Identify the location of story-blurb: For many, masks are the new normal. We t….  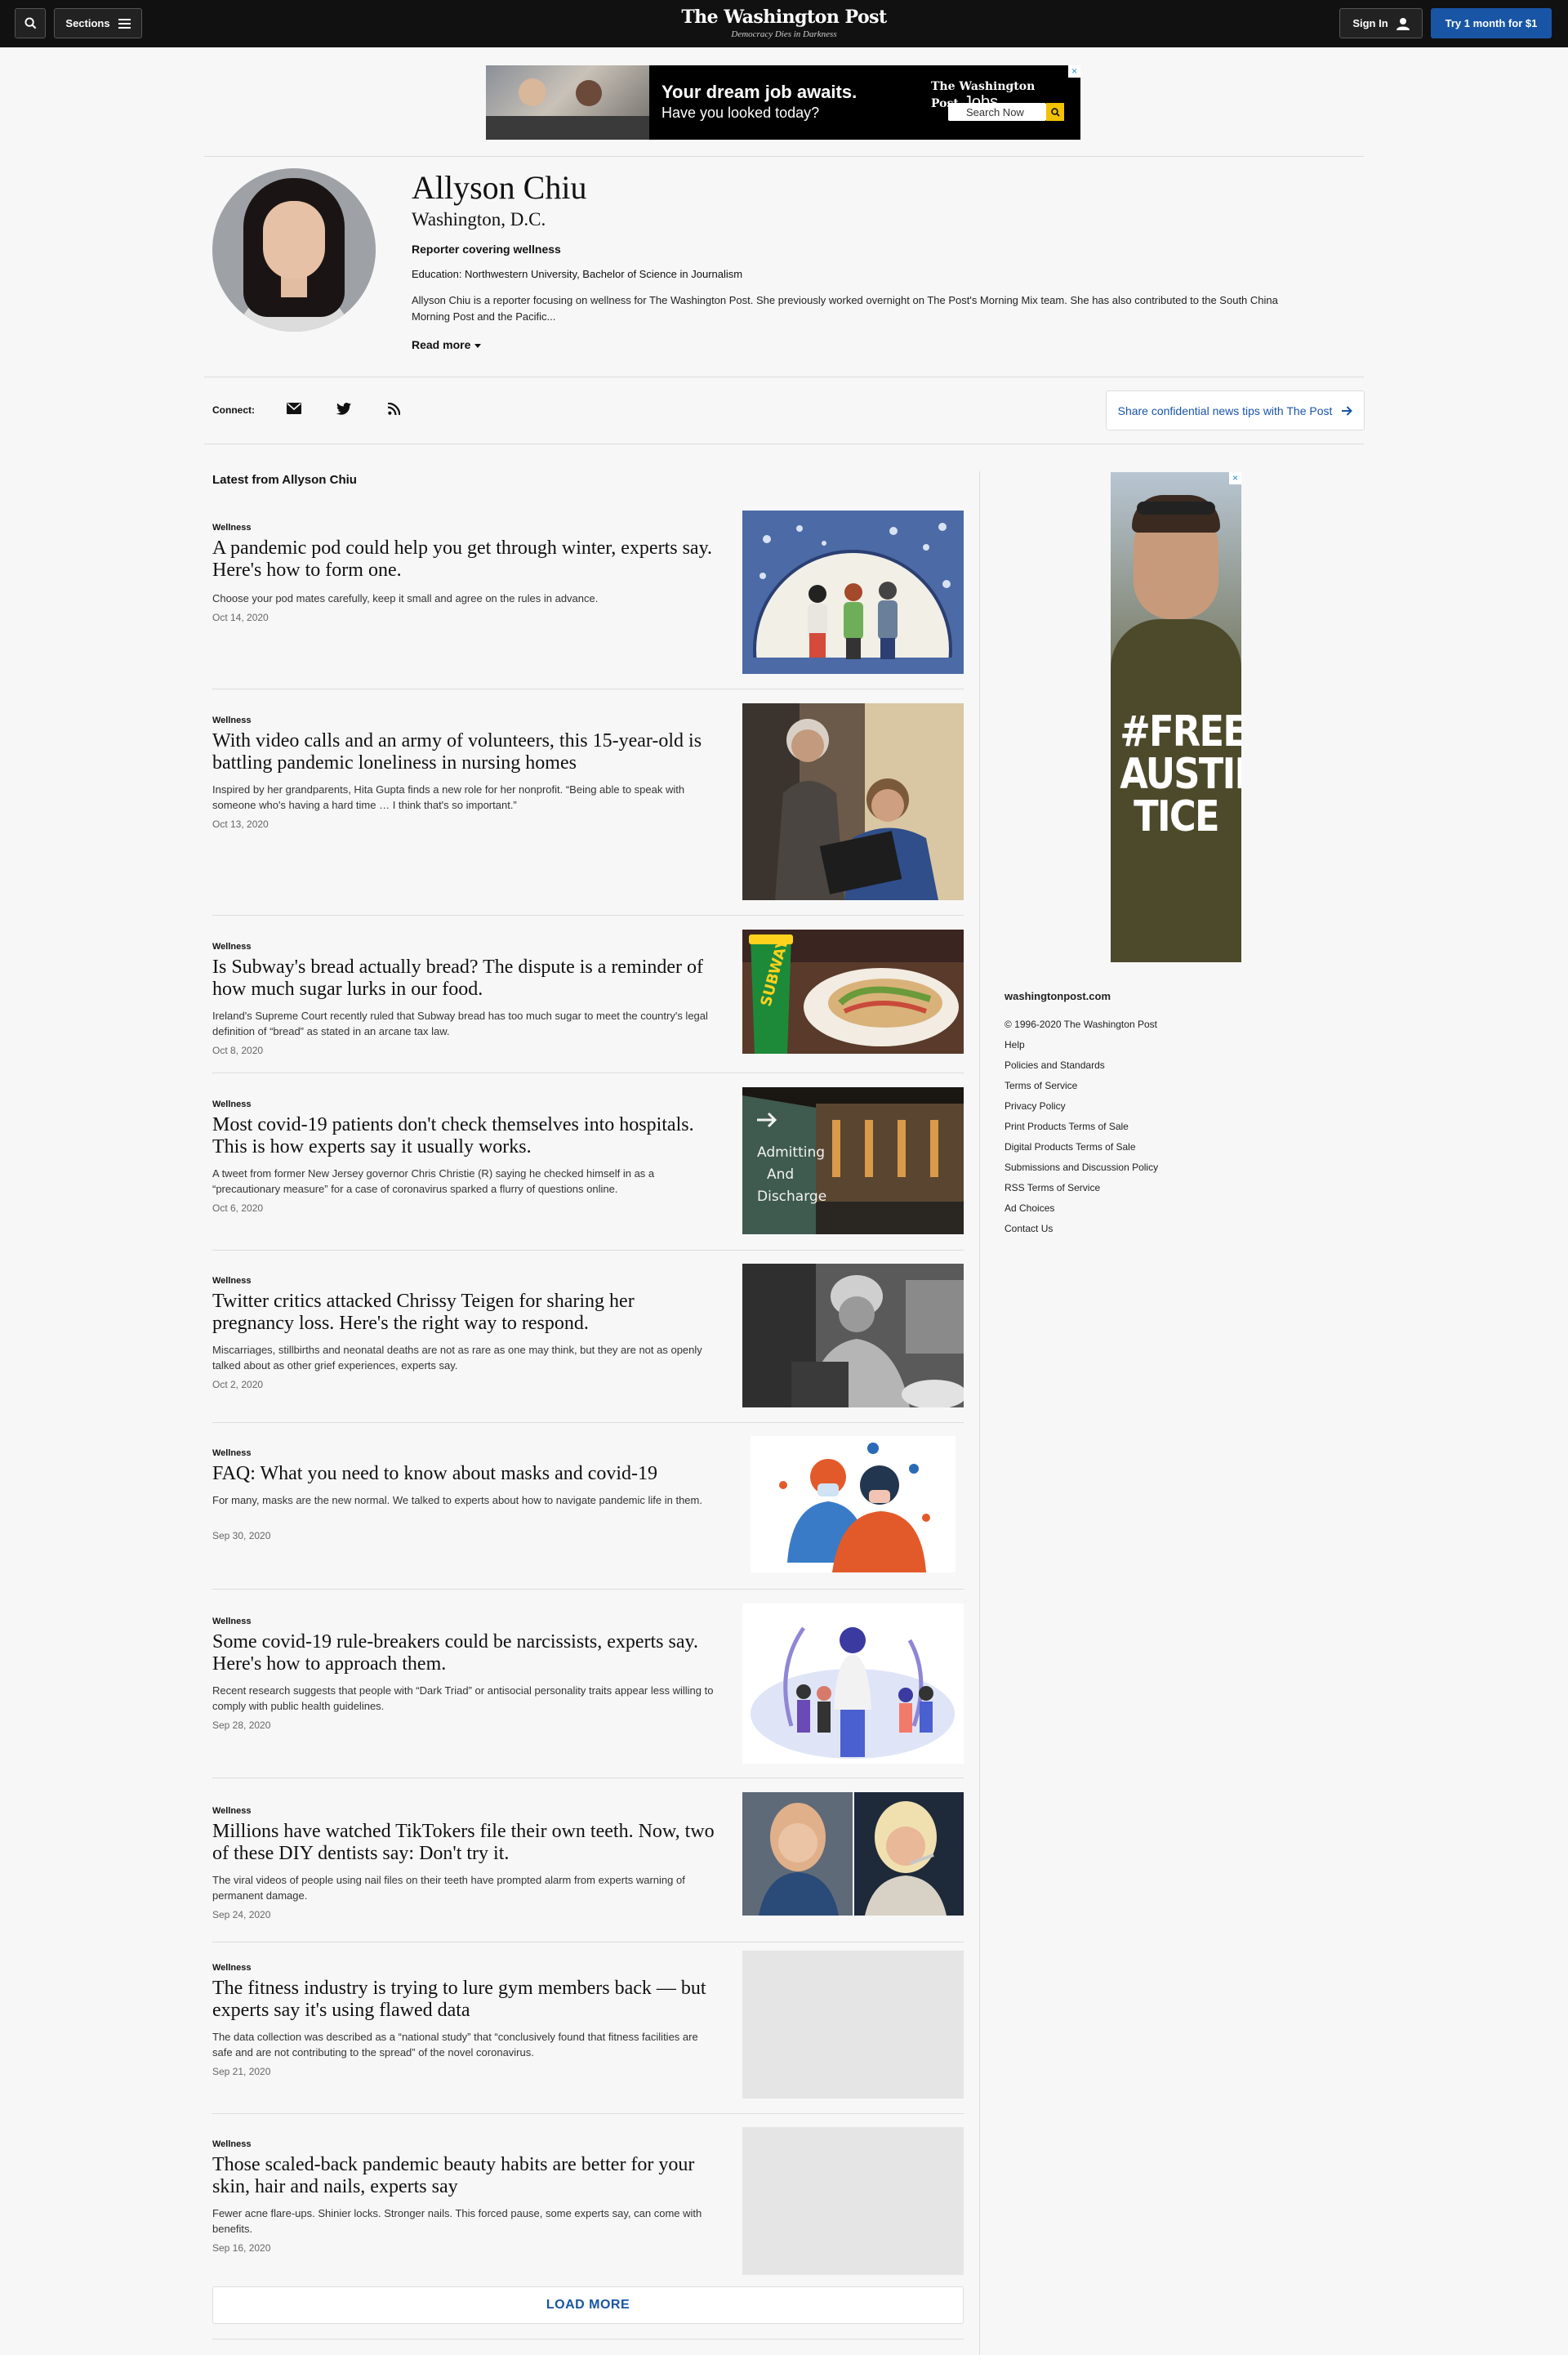
(457, 1500).